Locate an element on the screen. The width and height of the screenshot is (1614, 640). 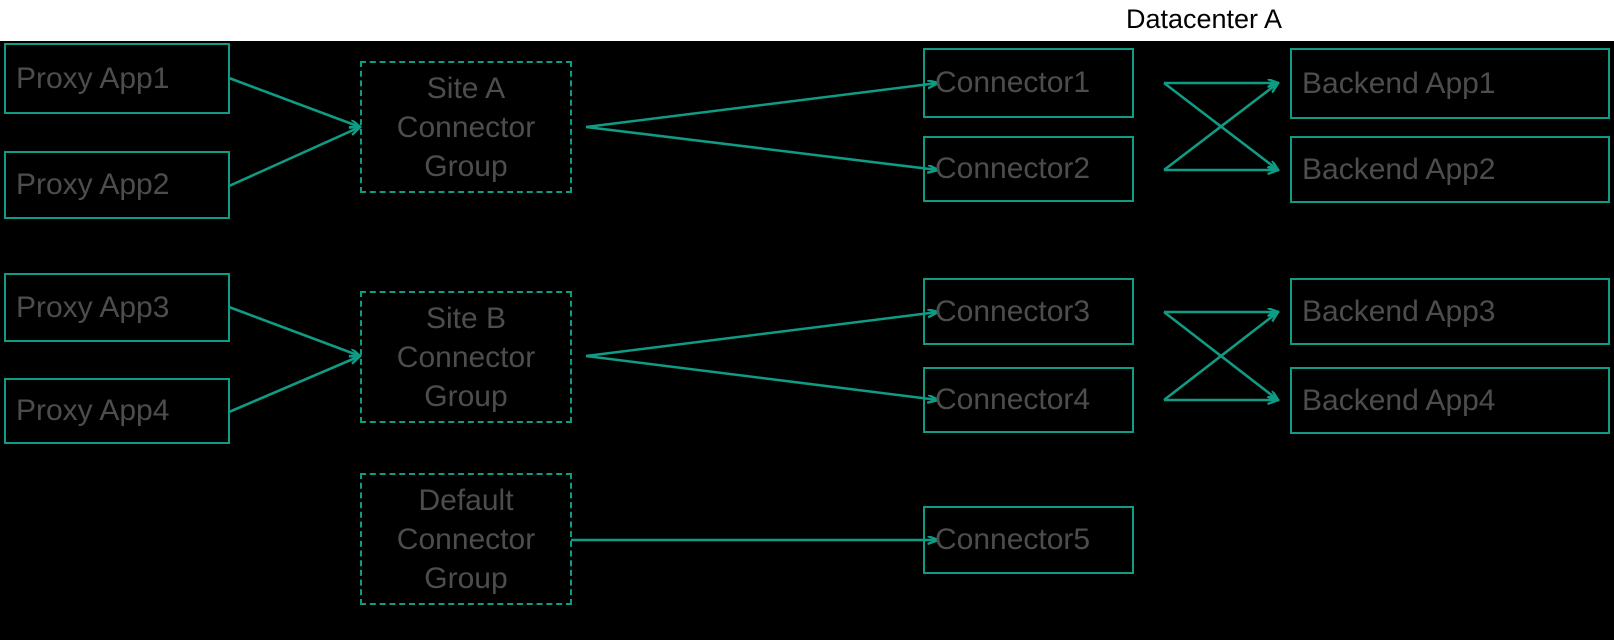
node-label: Connector2 is located at coordinates (1013, 168).